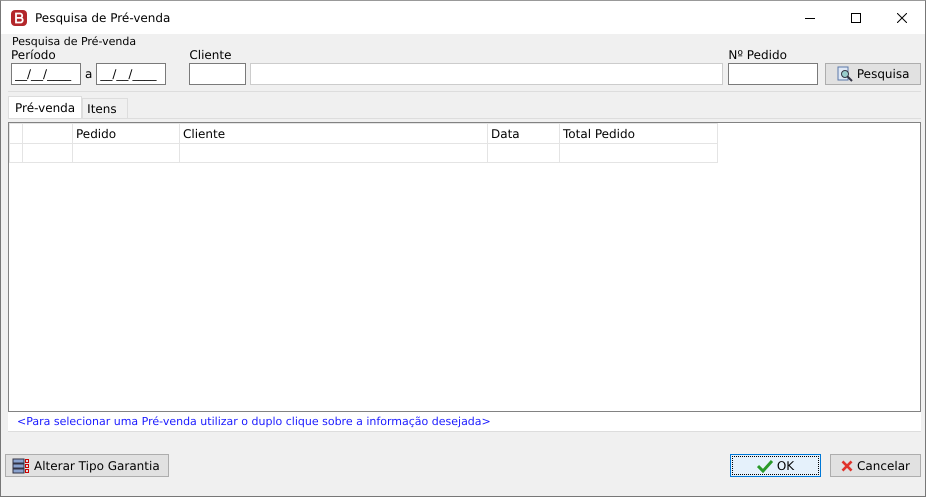 The height and width of the screenshot is (499, 930). Describe the element at coordinates (764, 465) in the screenshot. I see `checkmark-icon` at that location.